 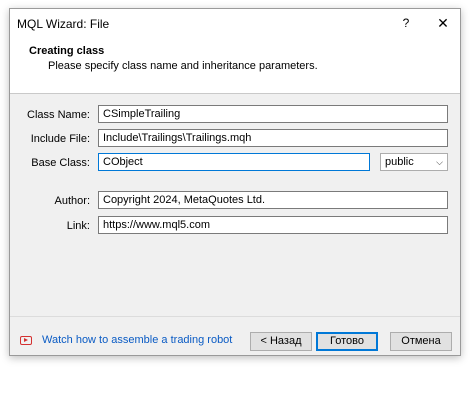 I want to click on title-bar: MQL Wizard: File ? ✕, so click(x=235, y=23).